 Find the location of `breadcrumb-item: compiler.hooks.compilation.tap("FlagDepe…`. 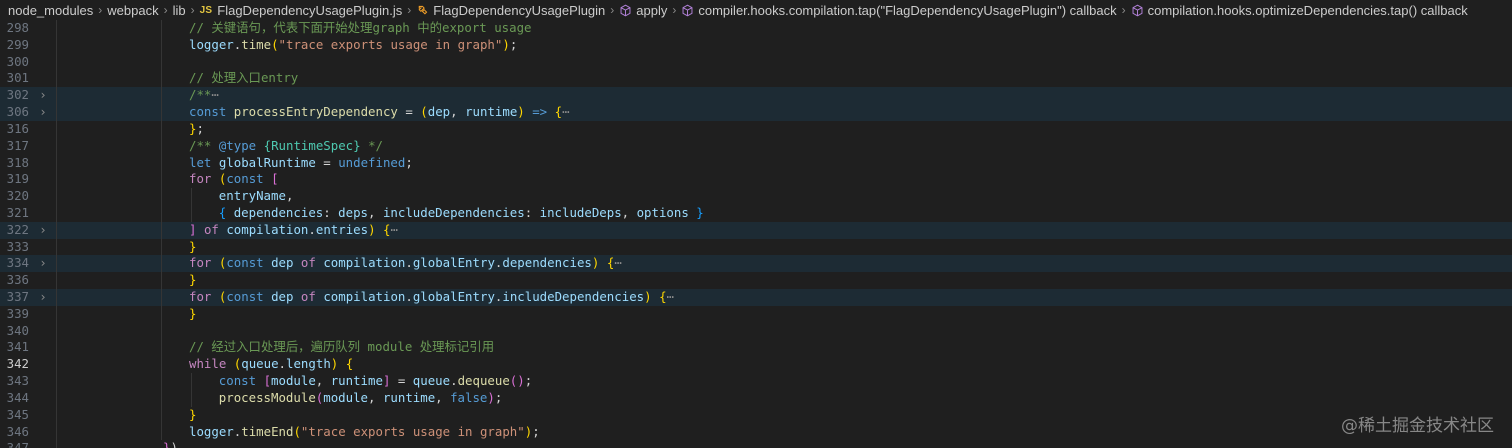

breadcrumb-item: compiler.hooks.compilation.tap("FlagDepe… is located at coordinates (899, 10).